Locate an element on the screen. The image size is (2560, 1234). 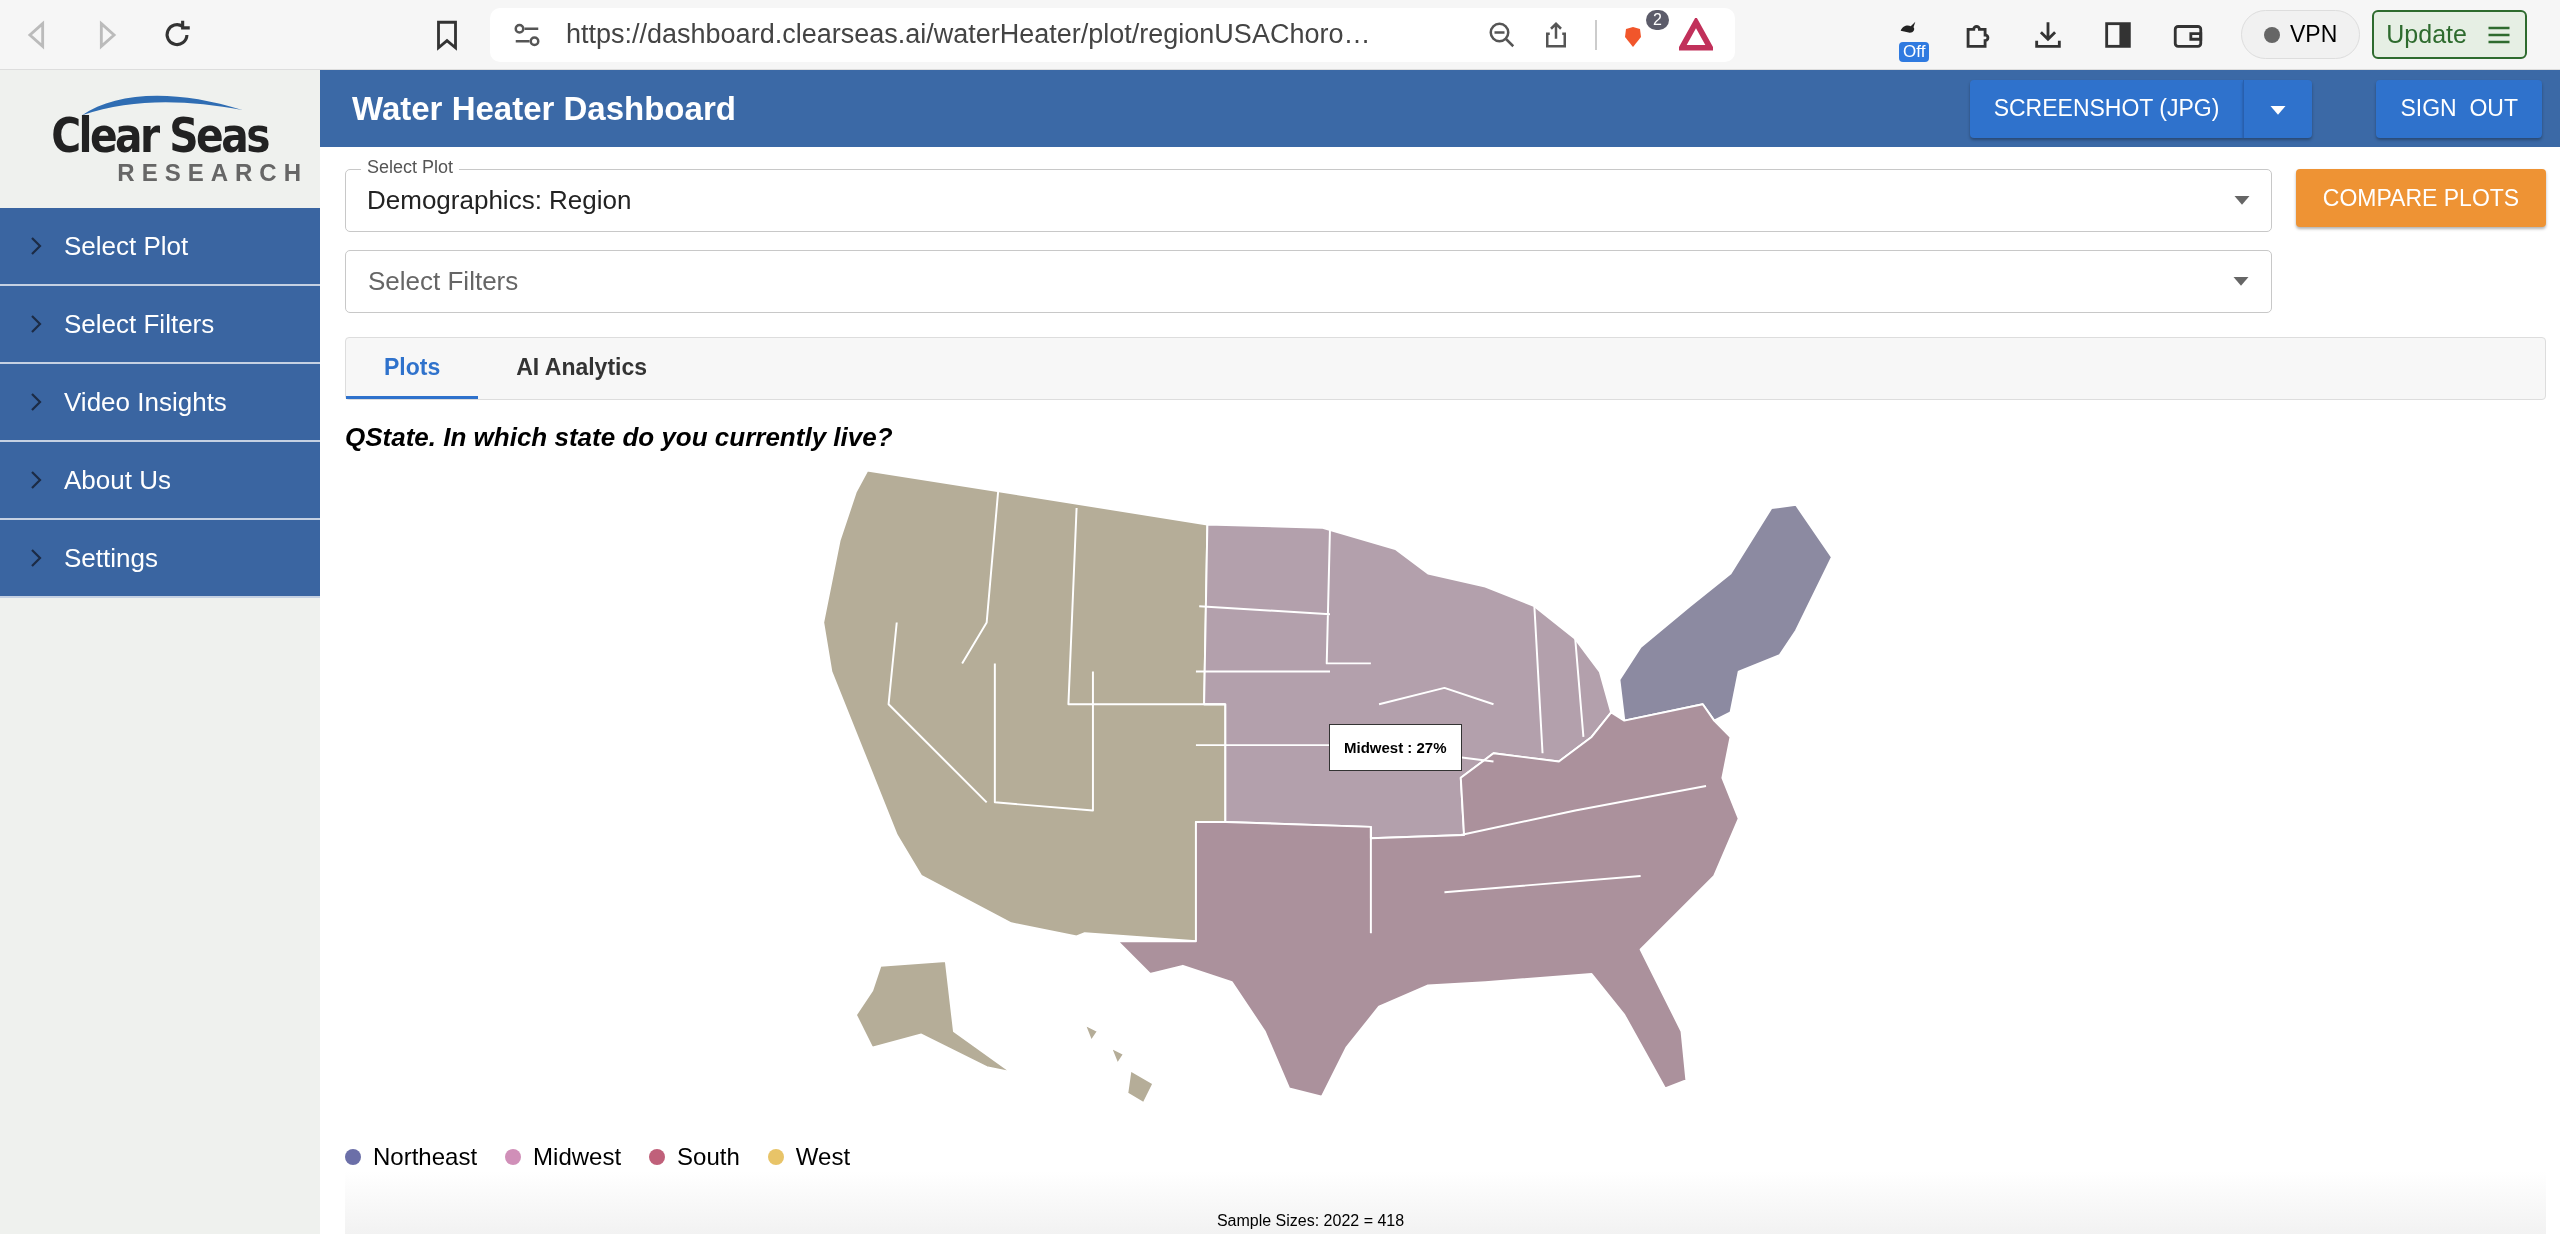
tab: AI Analytics is located at coordinates (582, 368).